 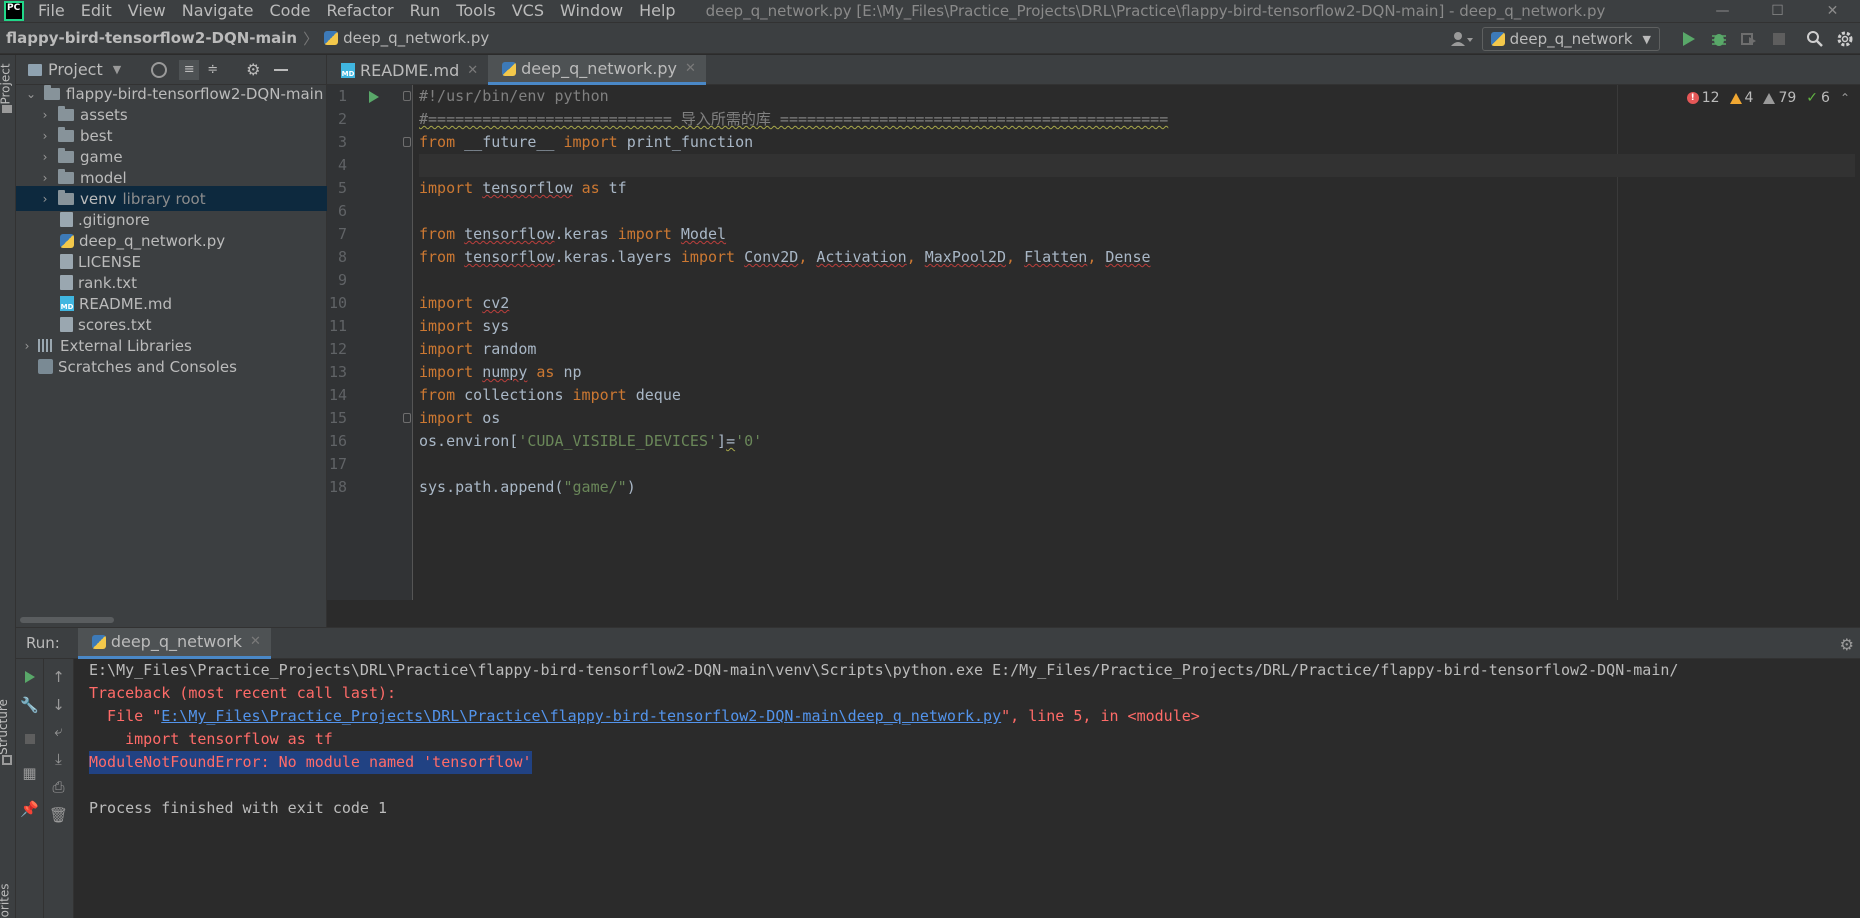 I want to click on editor-tab-bar: MD README.md ✕ deep_q_network.py ✕, so click(x=1093, y=70).